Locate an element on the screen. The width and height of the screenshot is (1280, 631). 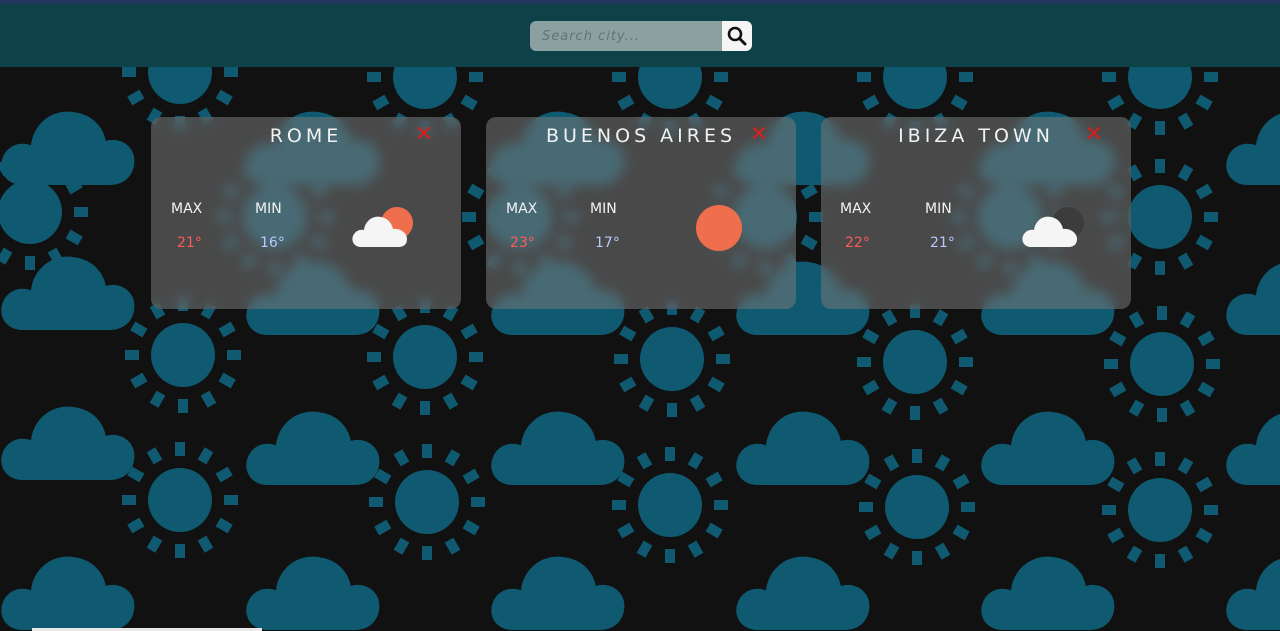
sun-icon is located at coordinates (719, 228).